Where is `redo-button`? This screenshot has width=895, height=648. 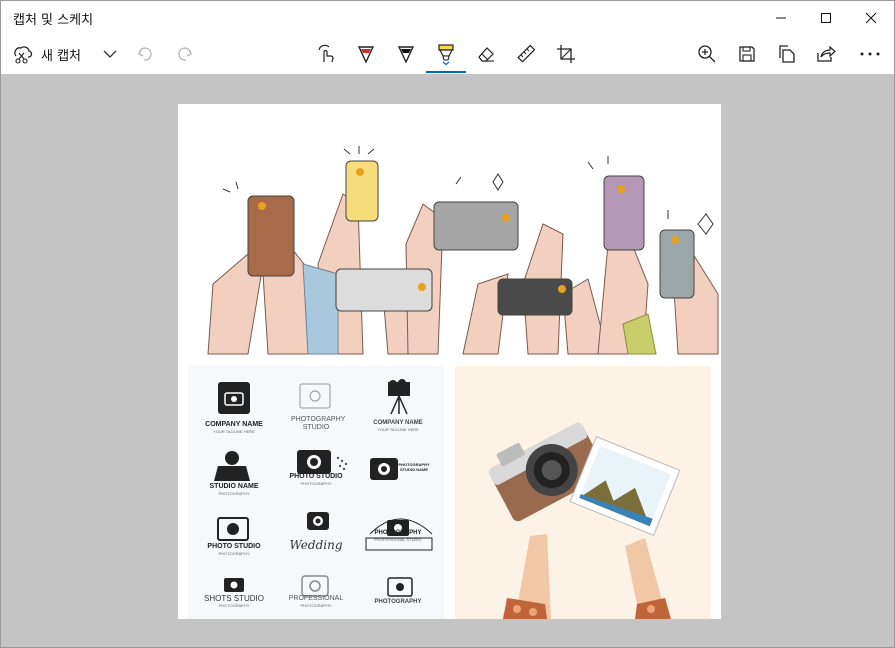 redo-button is located at coordinates (185, 54).